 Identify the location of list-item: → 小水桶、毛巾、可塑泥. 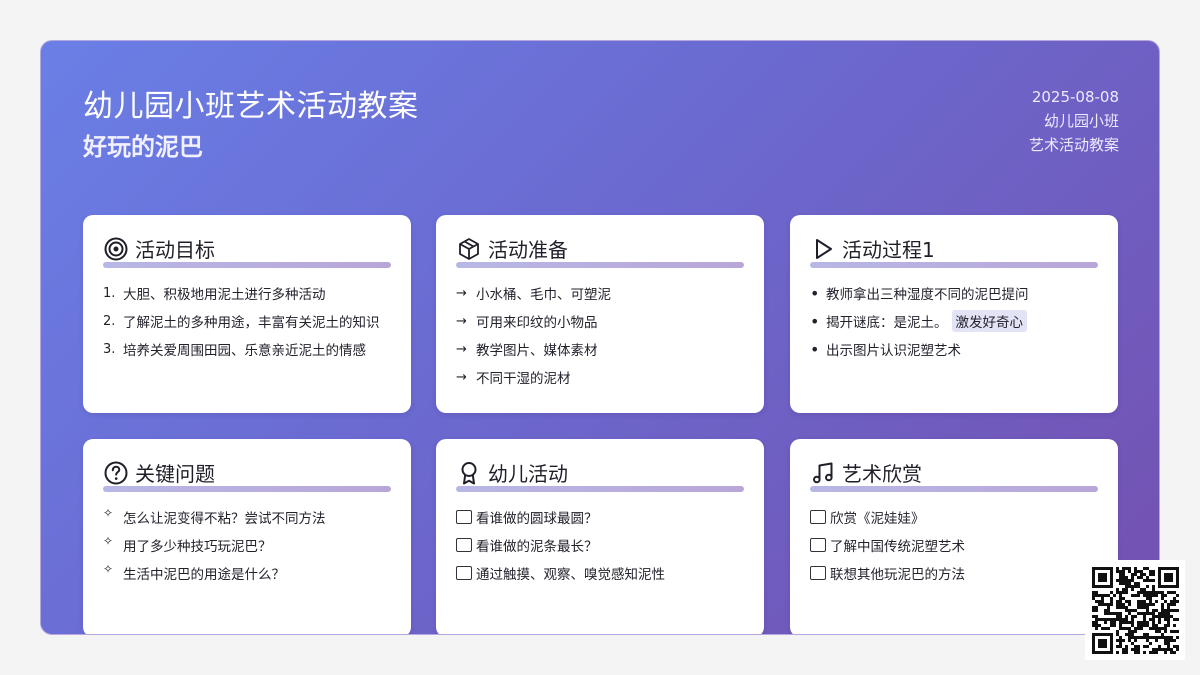
(602, 293).